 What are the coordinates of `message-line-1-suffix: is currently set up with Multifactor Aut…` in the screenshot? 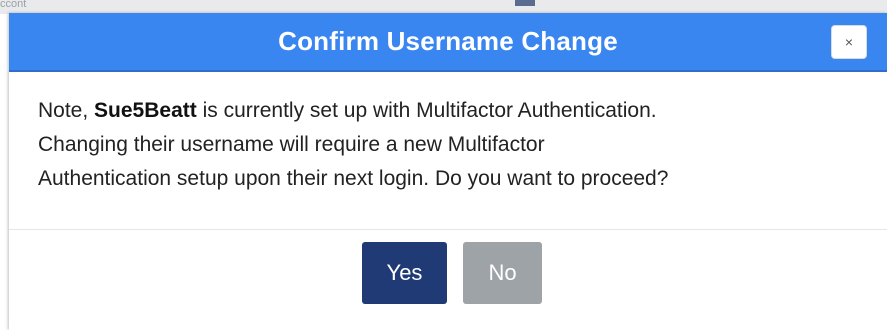 It's located at (426, 110).